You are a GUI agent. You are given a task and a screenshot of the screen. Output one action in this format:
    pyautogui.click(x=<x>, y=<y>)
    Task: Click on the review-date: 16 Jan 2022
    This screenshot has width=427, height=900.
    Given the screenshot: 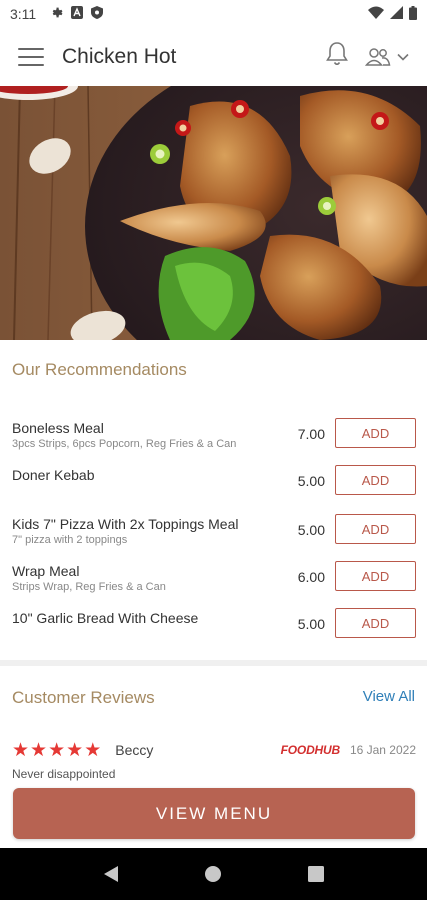 What is the action you would take?
    pyautogui.click(x=382, y=750)
    